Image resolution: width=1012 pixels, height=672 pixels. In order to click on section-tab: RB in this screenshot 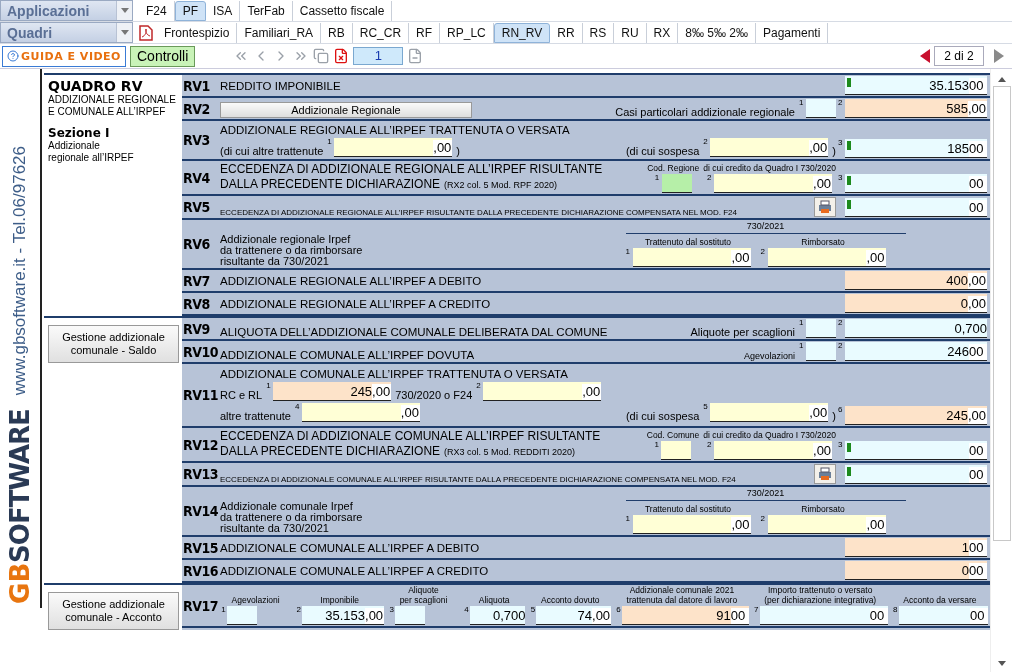, I will do `click(337, 32)`.